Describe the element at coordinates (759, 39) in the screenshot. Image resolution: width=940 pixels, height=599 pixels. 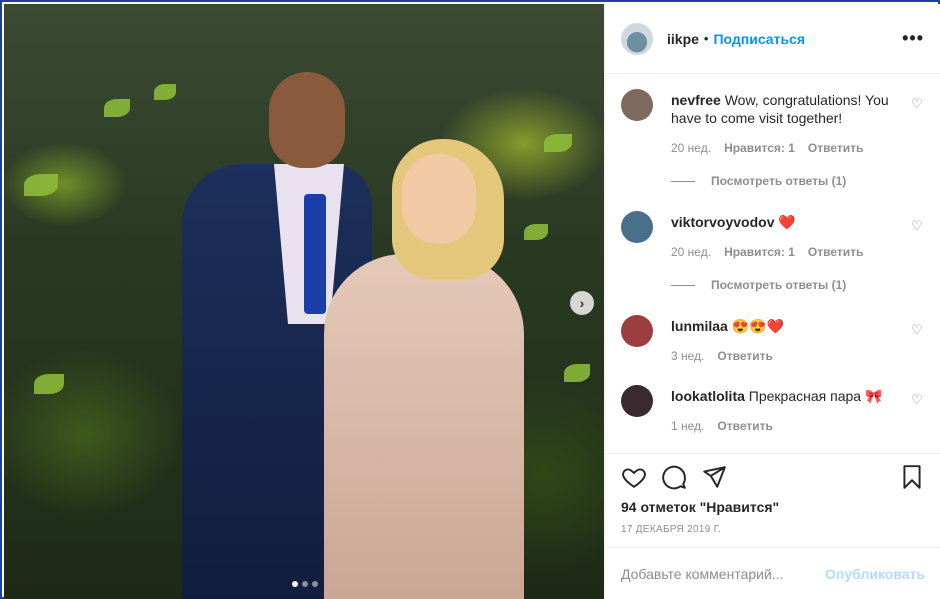
I see `follow-button: Подписаться` at that location.